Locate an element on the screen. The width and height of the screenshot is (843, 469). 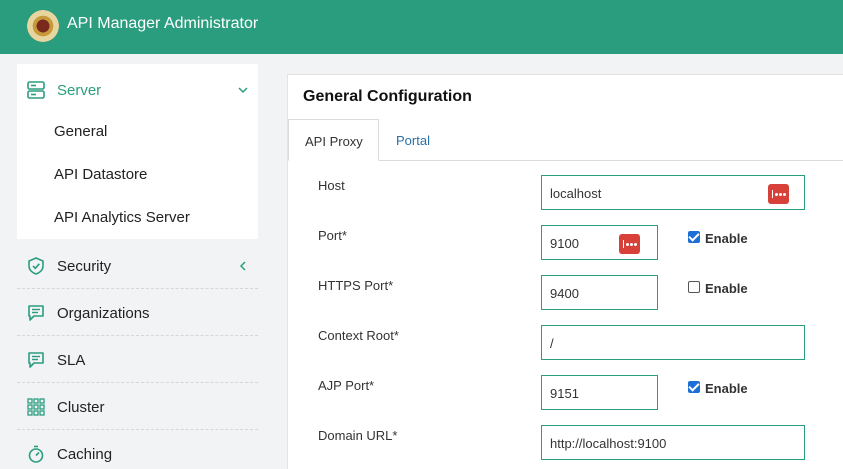
app-title: API Manager Administrator is located at coordinates (163, 23).